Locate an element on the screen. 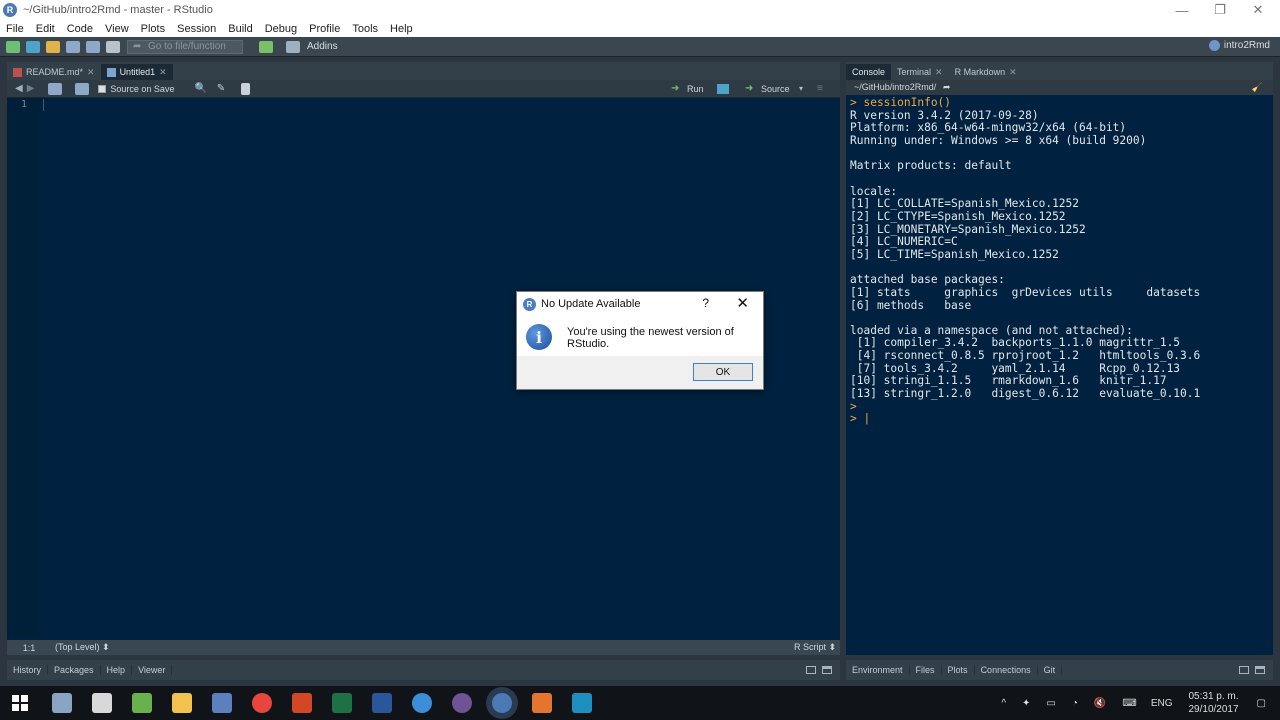  pane-layout-icon is located at coordinates (293, 46).